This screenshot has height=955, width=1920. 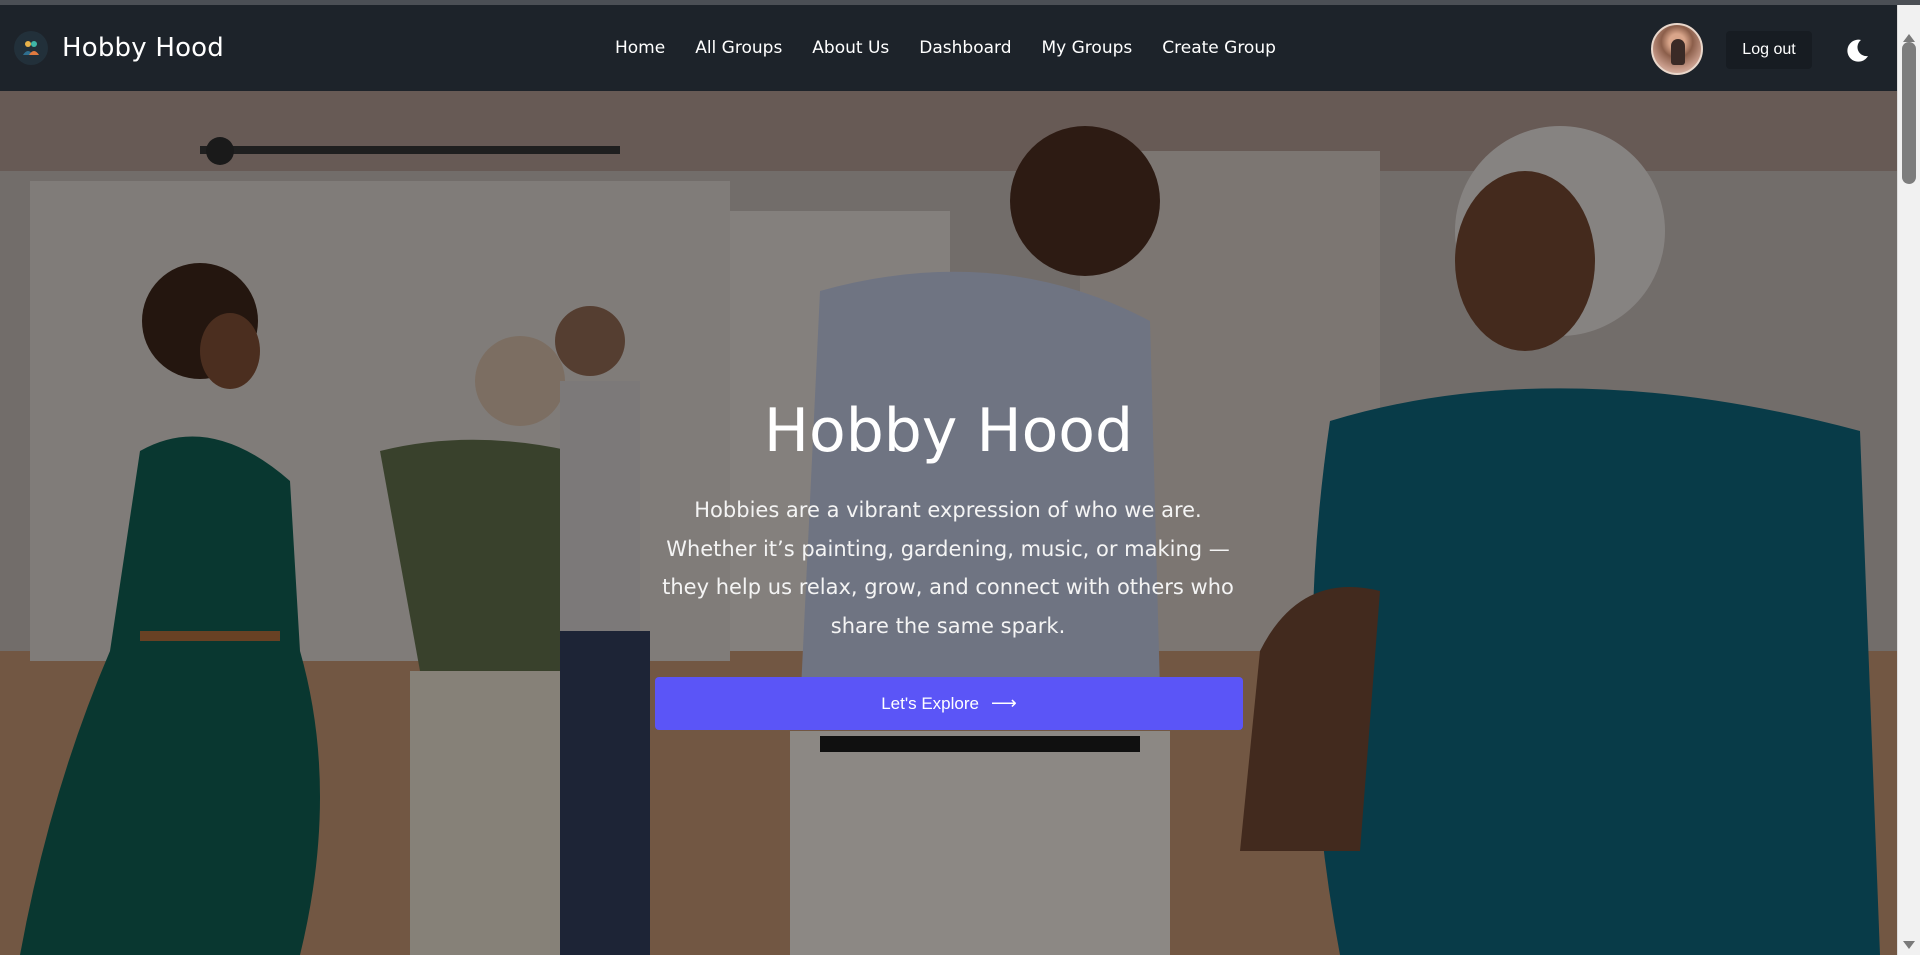 I want to click on logout-button: Log out, so click(x=1769, y=50).